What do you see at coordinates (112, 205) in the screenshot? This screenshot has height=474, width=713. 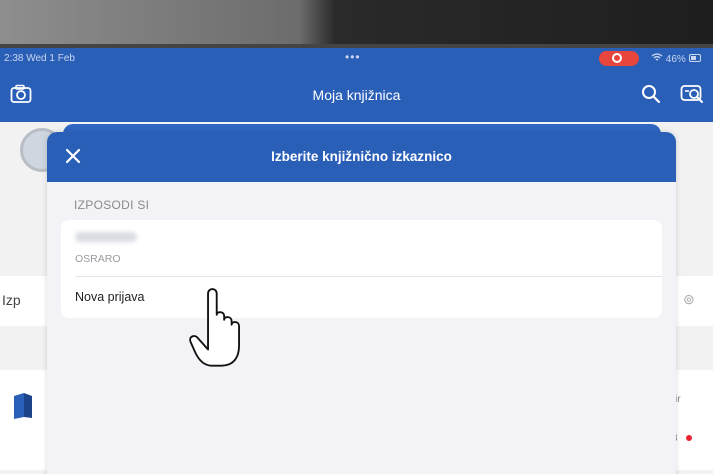 I see `section-header: IZPOSODI SI` at bounding box center [112, 205].